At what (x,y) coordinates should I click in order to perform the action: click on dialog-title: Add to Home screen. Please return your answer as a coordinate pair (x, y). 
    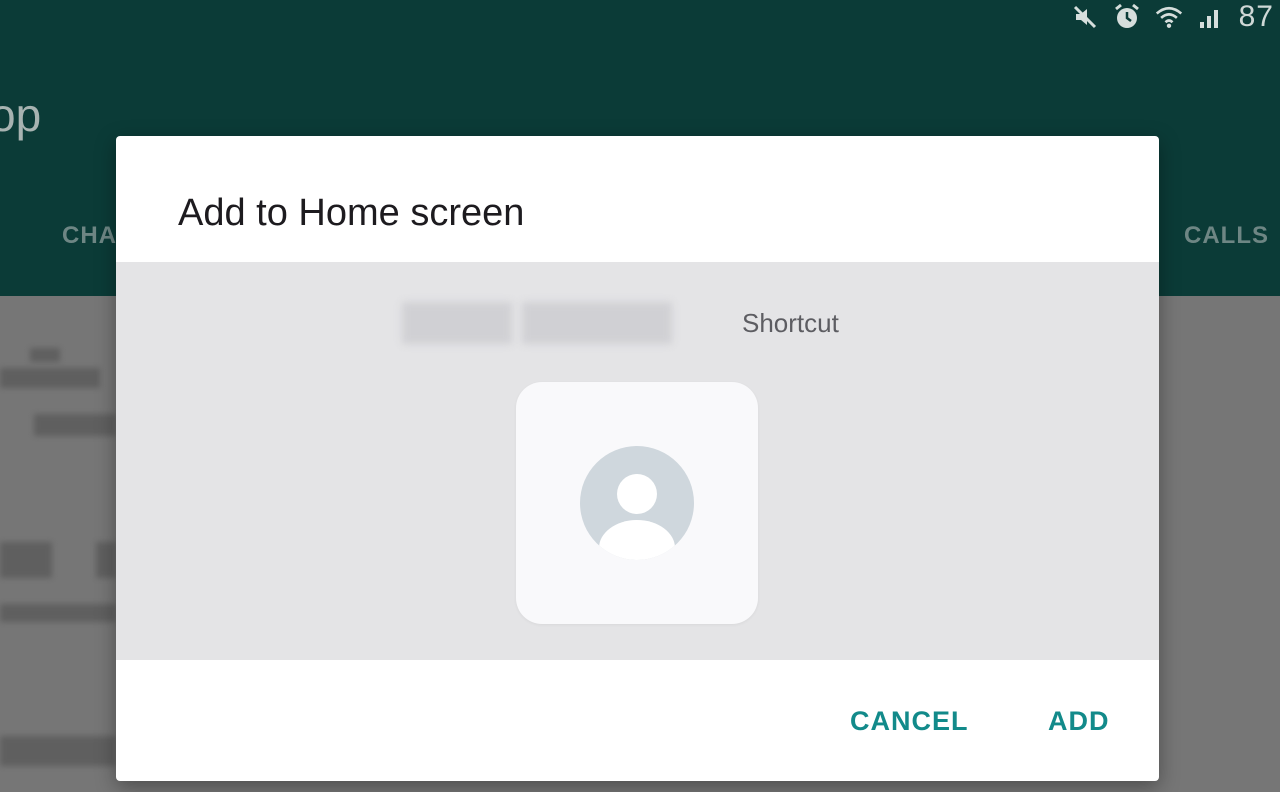
    Looking at the image, I should click on (351, 213).